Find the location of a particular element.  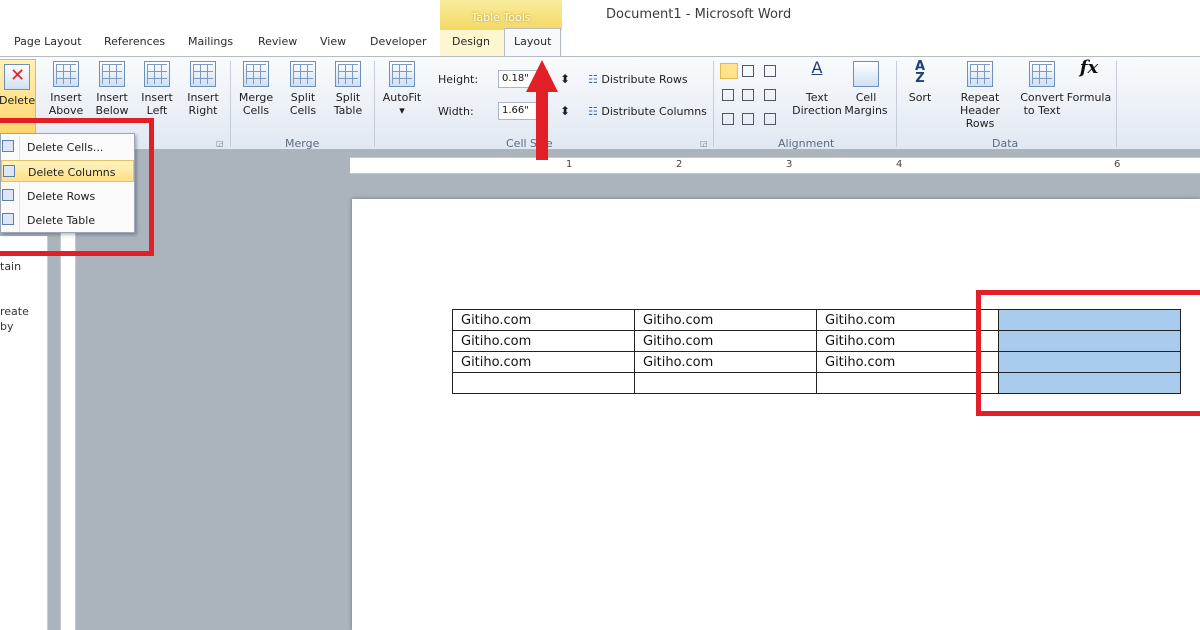

insert-right-label: Insert is located at coordinates (203, 97).